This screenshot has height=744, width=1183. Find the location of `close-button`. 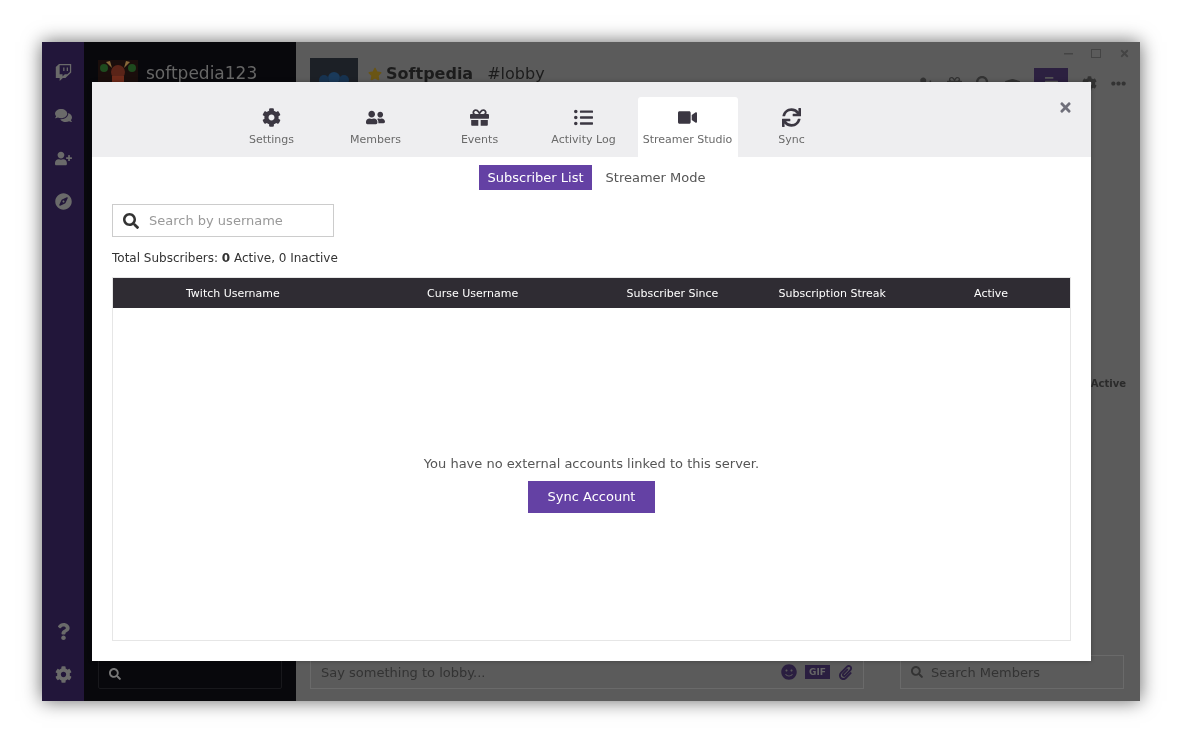

close-button is located at coordinates (1065, 107).